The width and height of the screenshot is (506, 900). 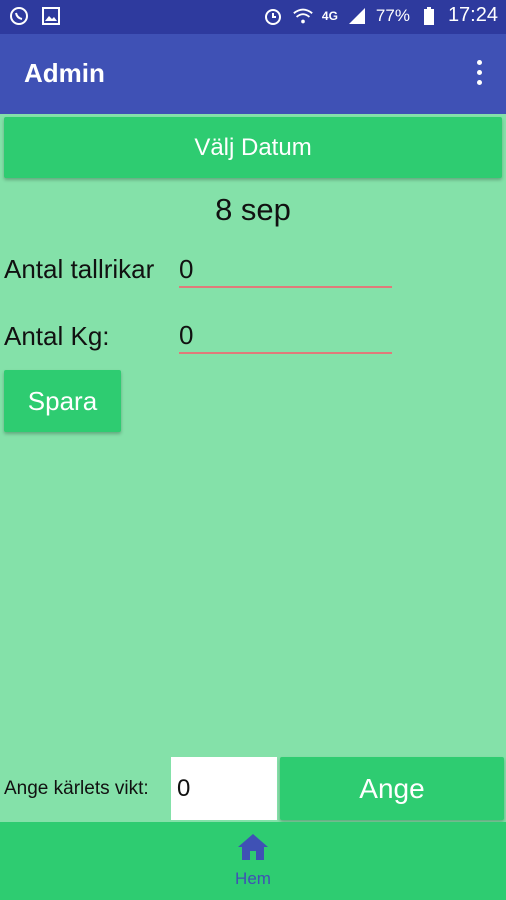 I want to click on home-icon, so click(x=253, y=850).